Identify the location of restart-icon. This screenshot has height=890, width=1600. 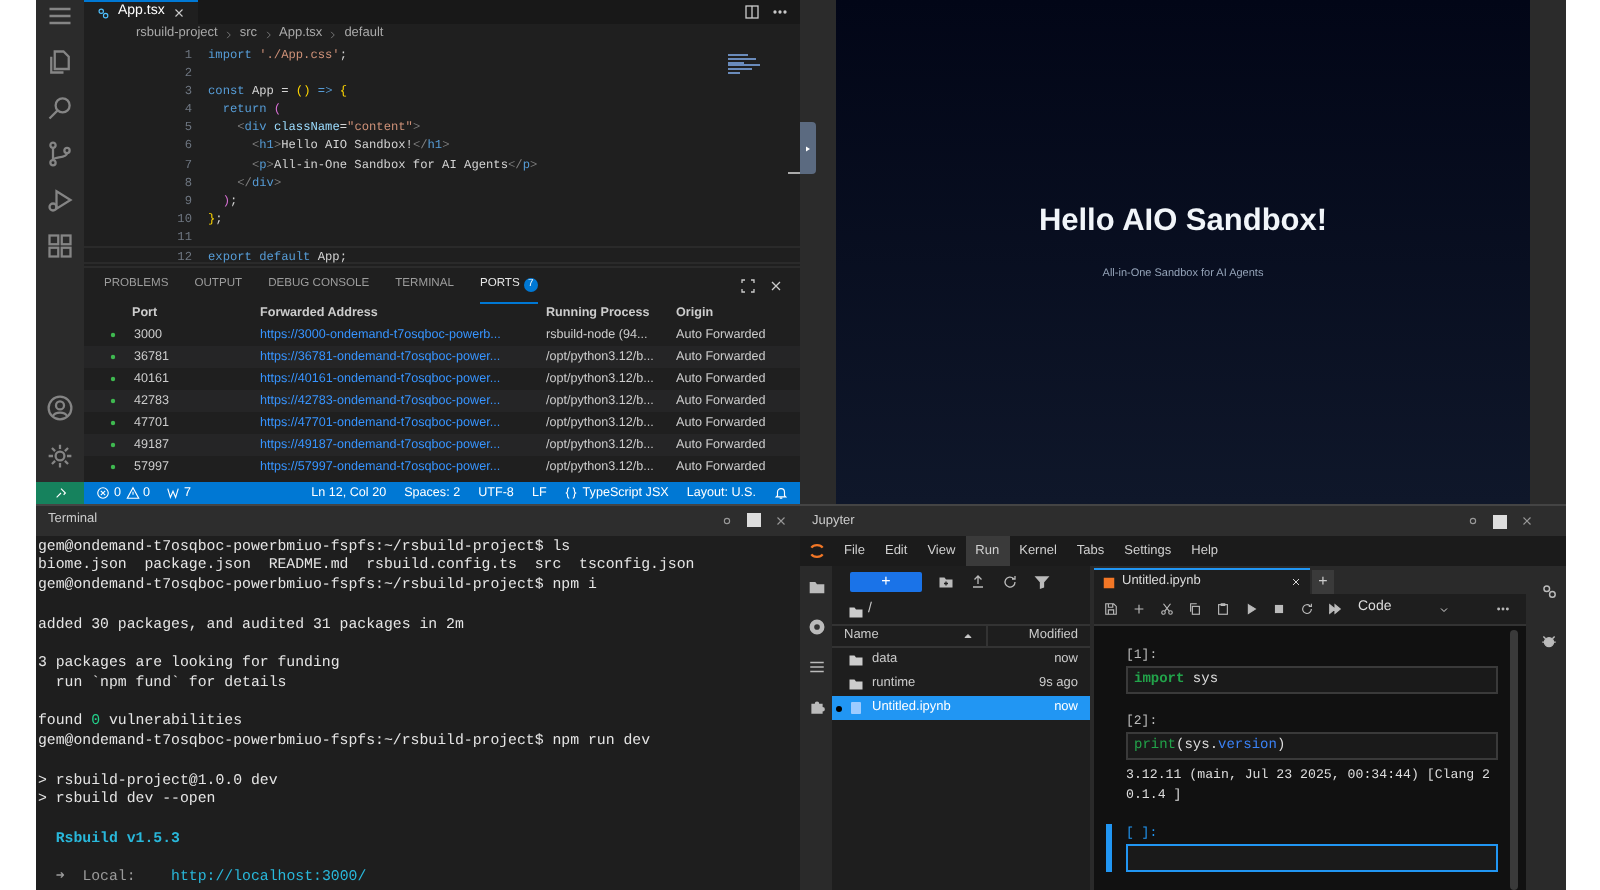
(1307, 609).